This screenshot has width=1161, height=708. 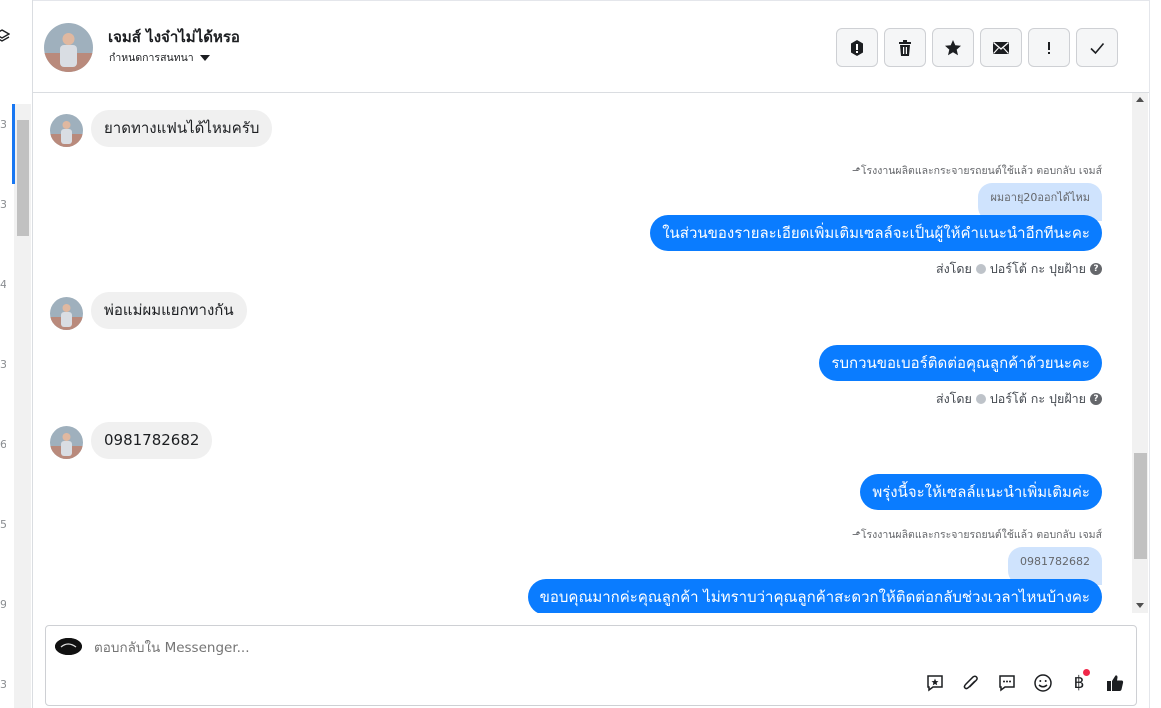 I want to click on thumbs-up-icon, so click(x=1115, y=683).